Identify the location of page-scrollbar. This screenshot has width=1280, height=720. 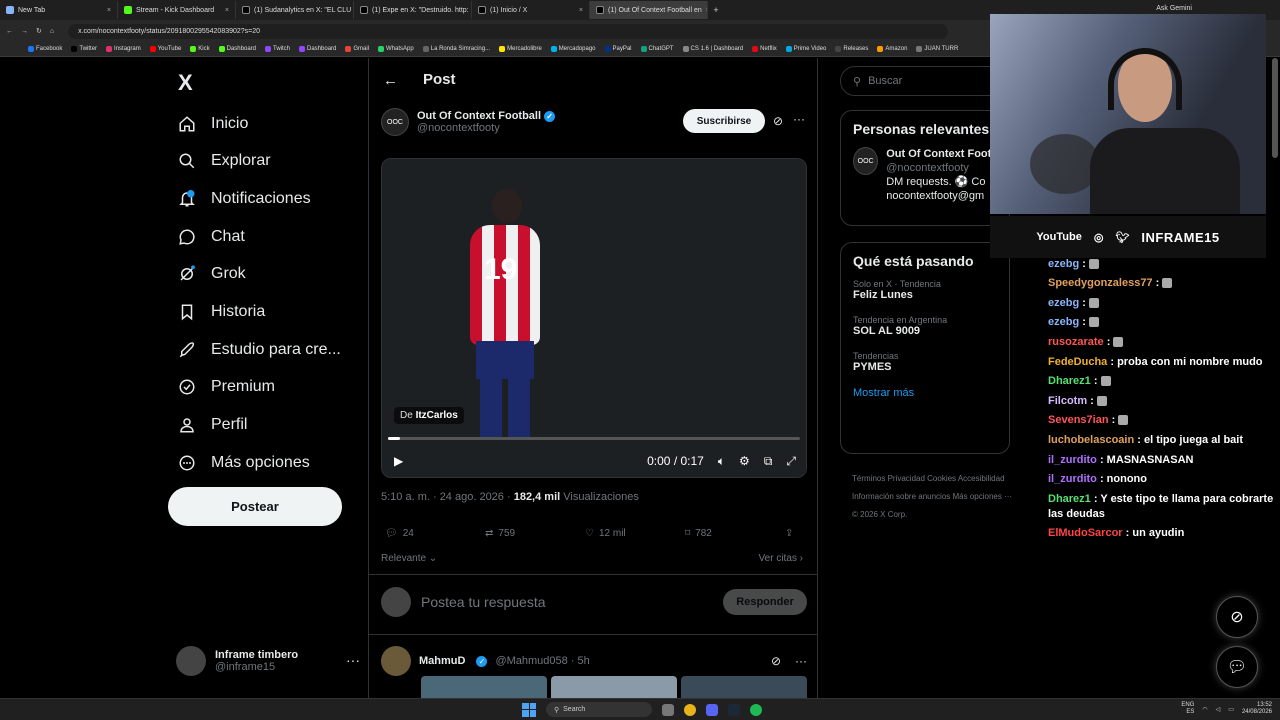
(1275, 108).